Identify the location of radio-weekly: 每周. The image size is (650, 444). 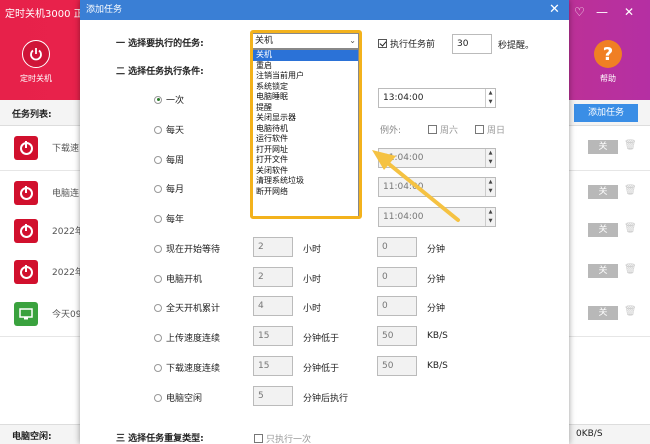
(169, 159).